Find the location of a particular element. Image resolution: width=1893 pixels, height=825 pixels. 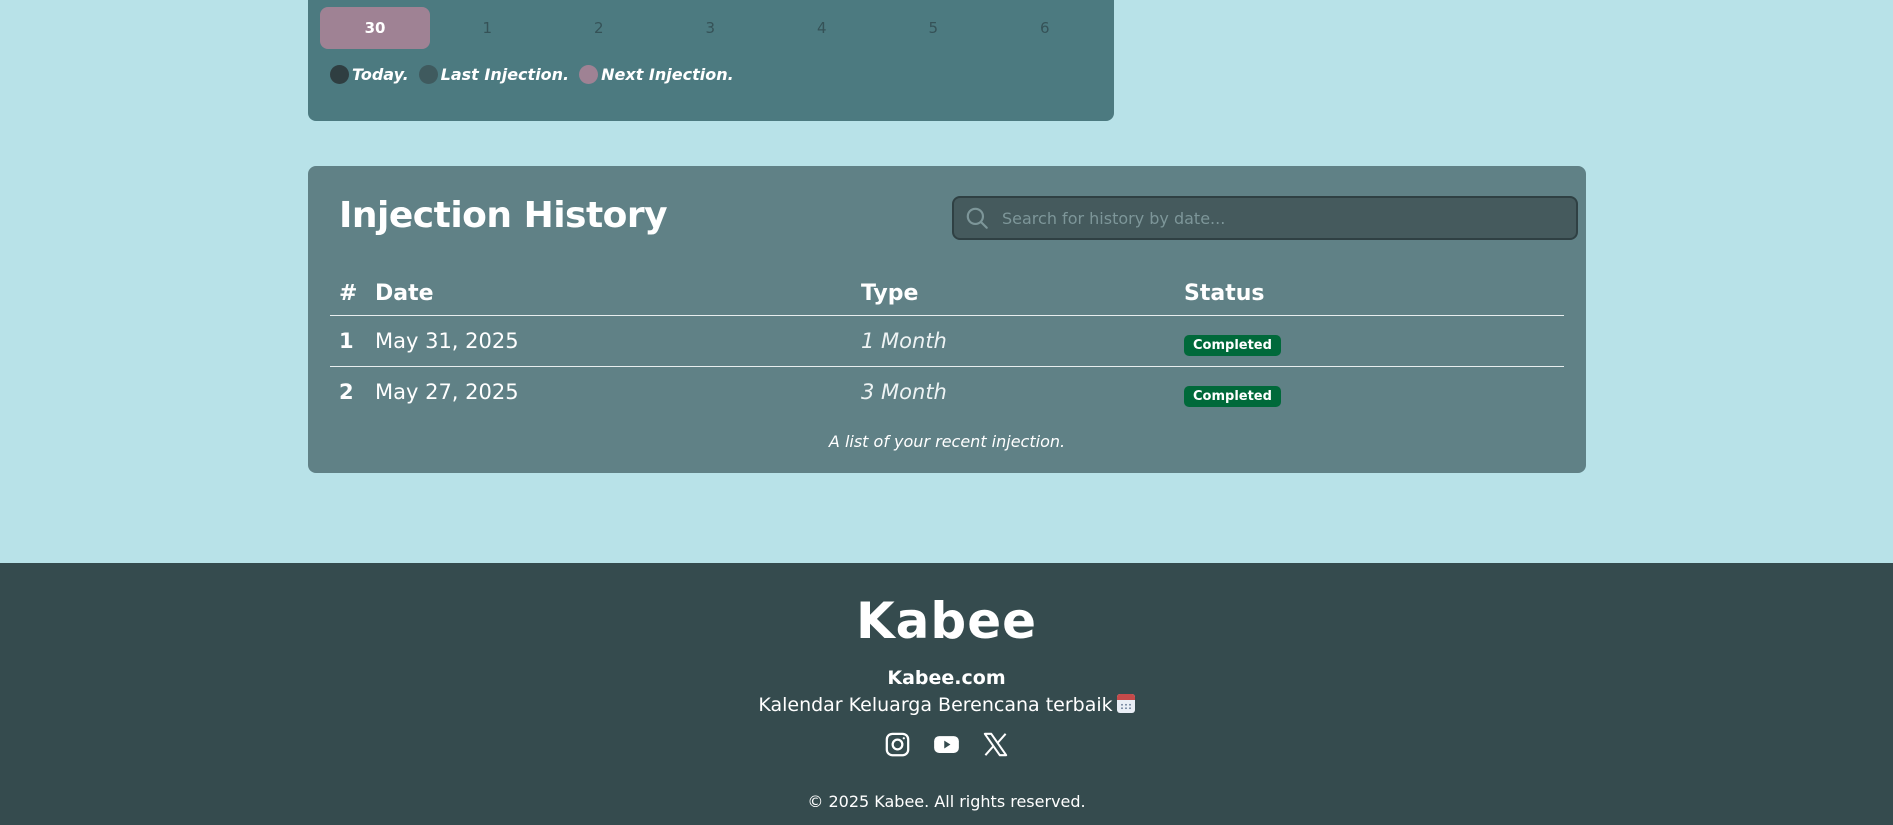

legend-dot-next-injection is located at coordinates (589, 74).